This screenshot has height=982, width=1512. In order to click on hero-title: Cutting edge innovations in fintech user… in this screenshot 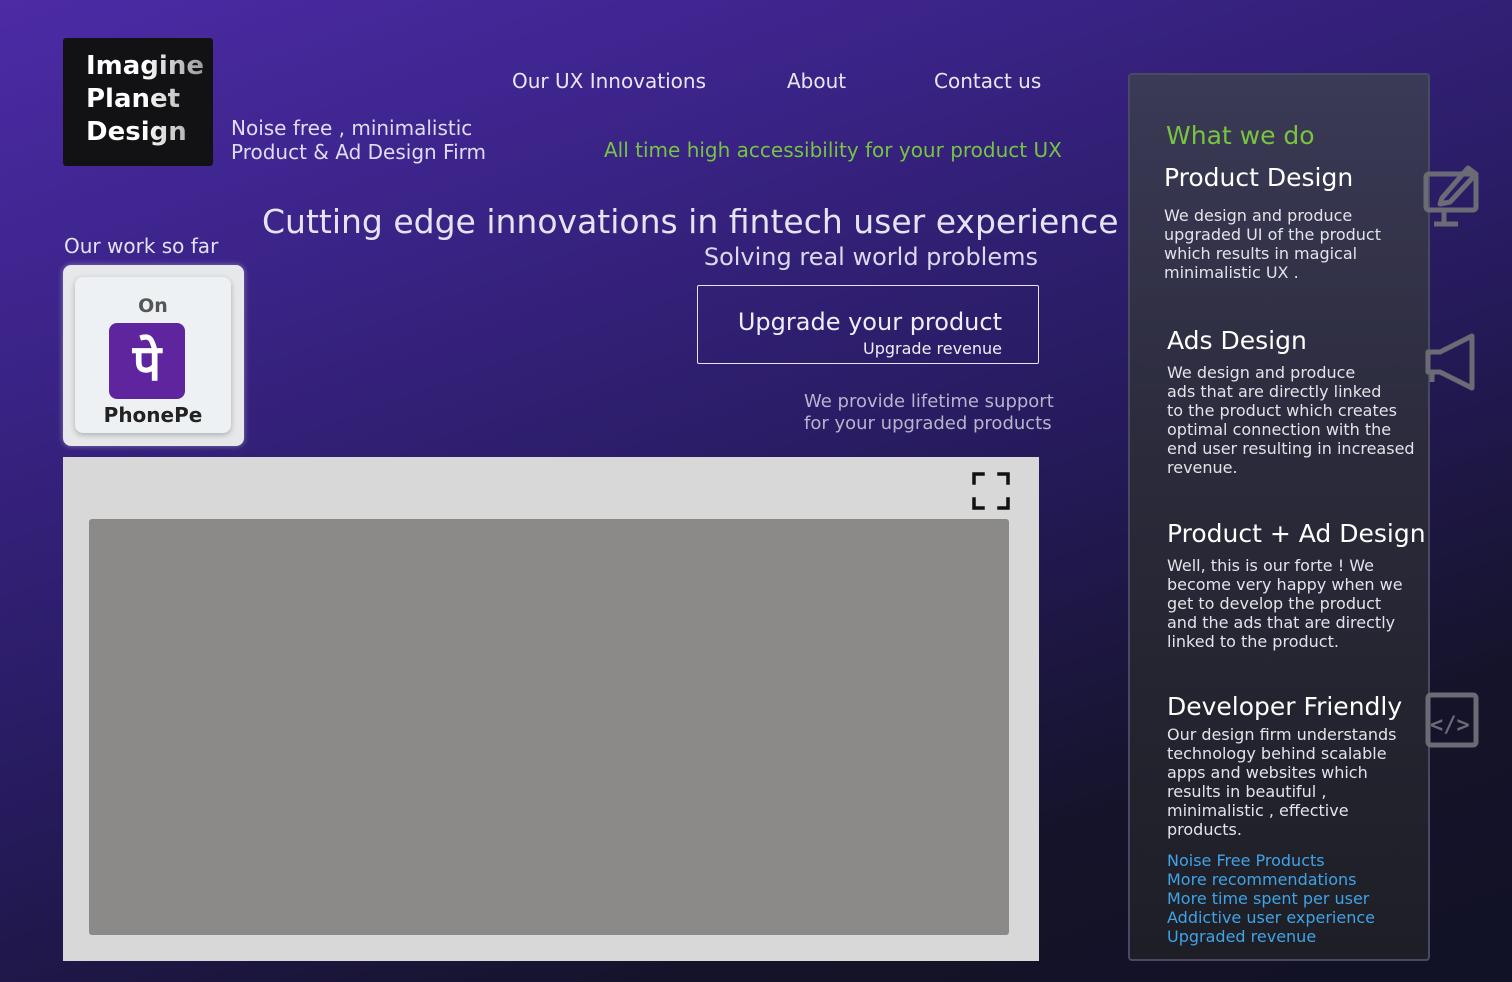, I will do `click(690, 221)`.